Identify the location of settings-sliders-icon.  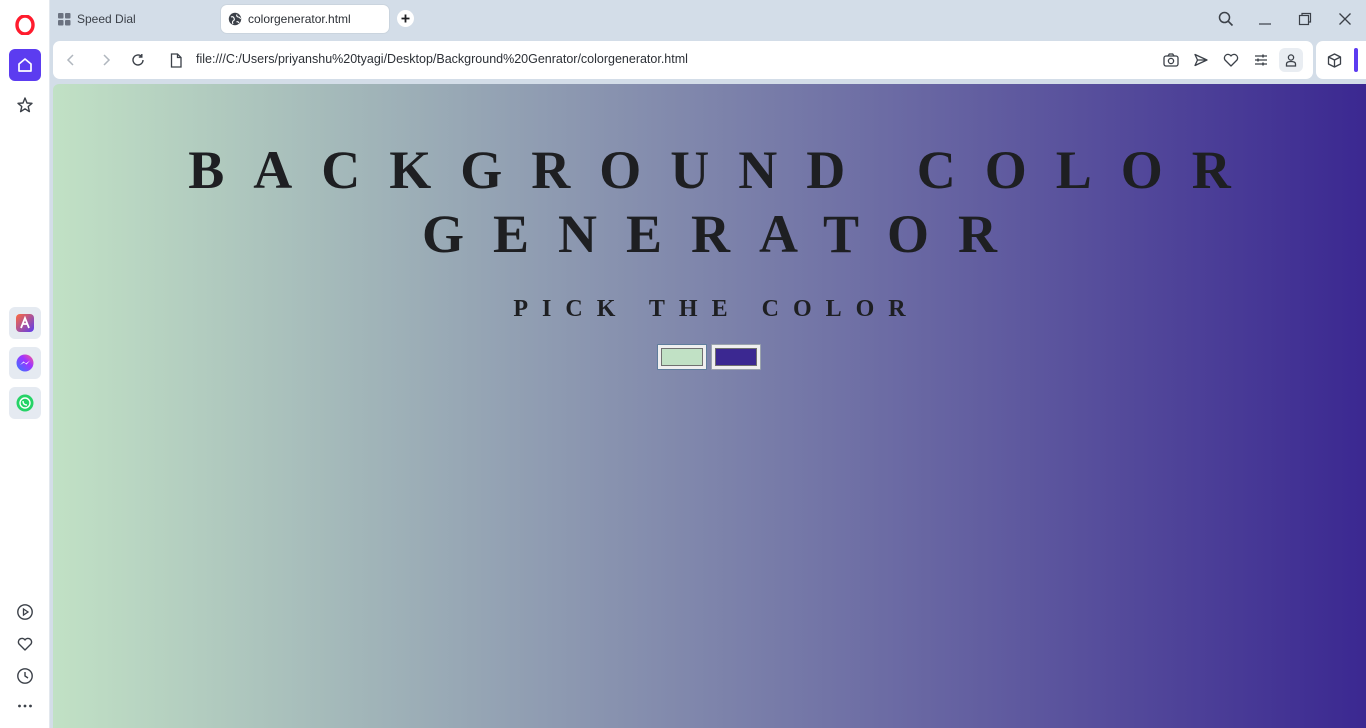
(1261, 60).